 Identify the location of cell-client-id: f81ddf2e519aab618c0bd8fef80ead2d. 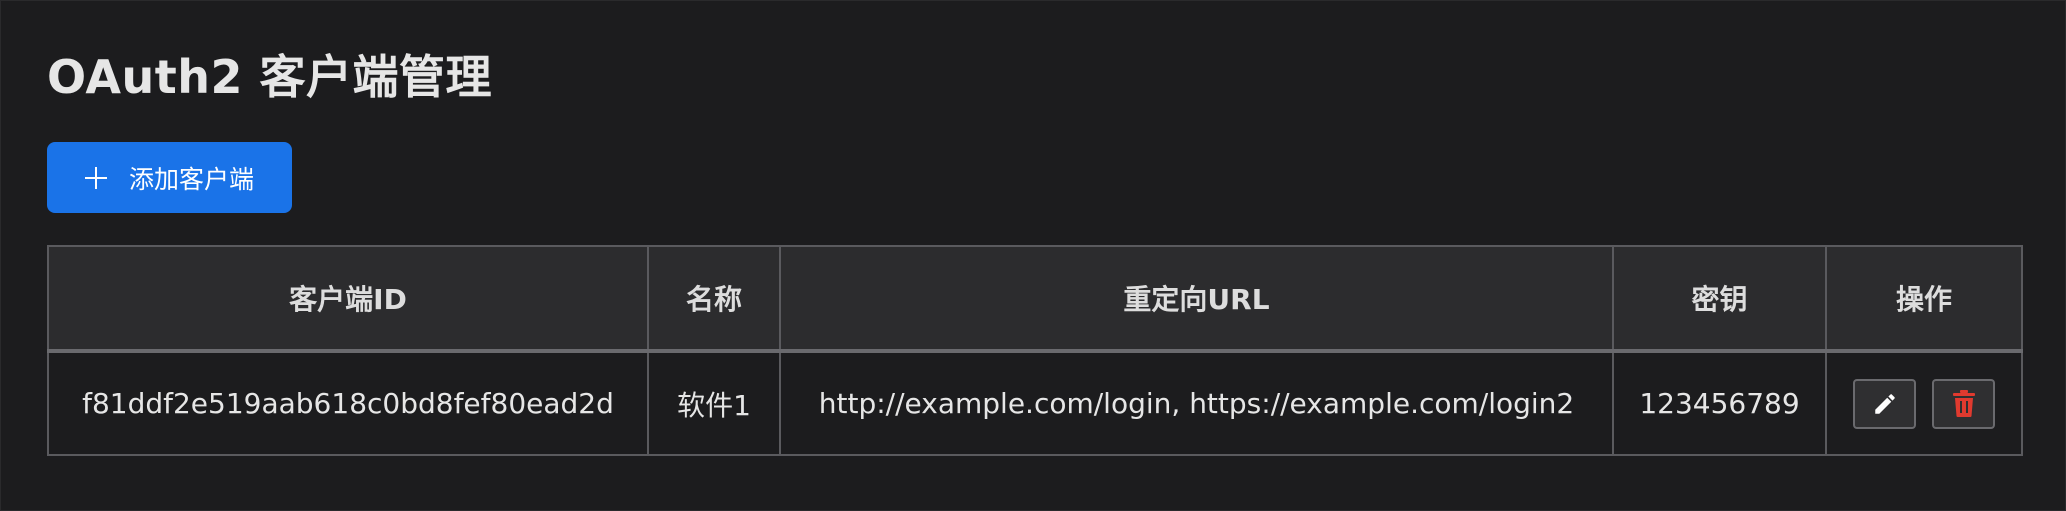
(348, 403).